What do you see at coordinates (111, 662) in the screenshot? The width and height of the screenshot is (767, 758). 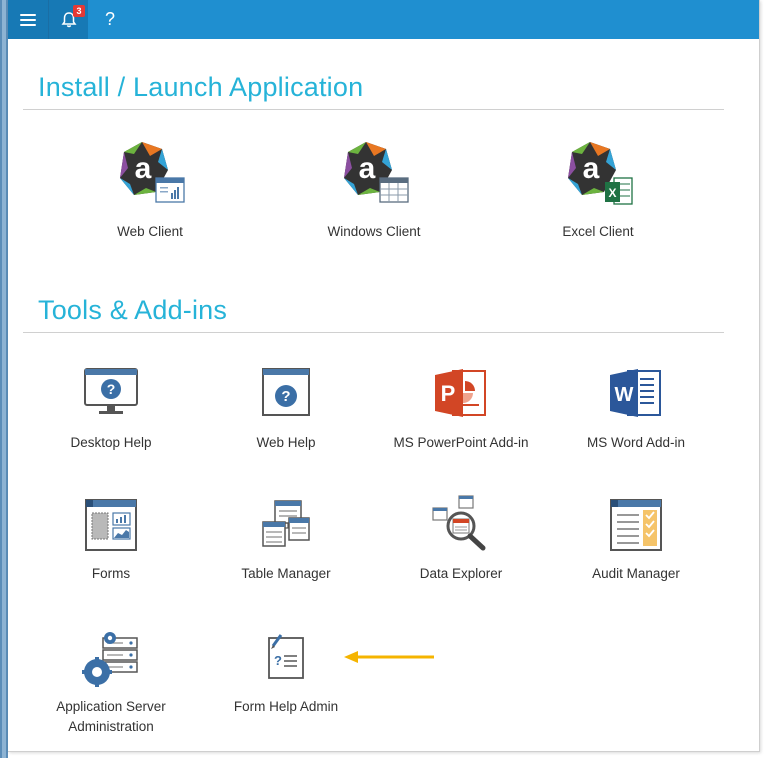 I see `app-server-admin-icon` at bounding box center [111, 662].